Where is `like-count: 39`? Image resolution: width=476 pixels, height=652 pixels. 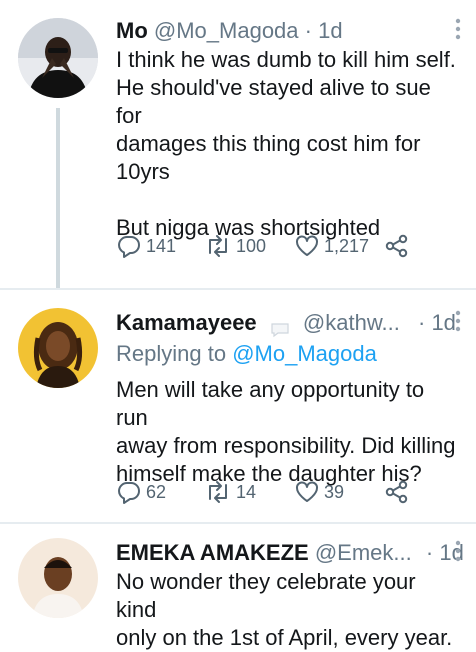
like-count: 39 is located at coordinates (334, 491).